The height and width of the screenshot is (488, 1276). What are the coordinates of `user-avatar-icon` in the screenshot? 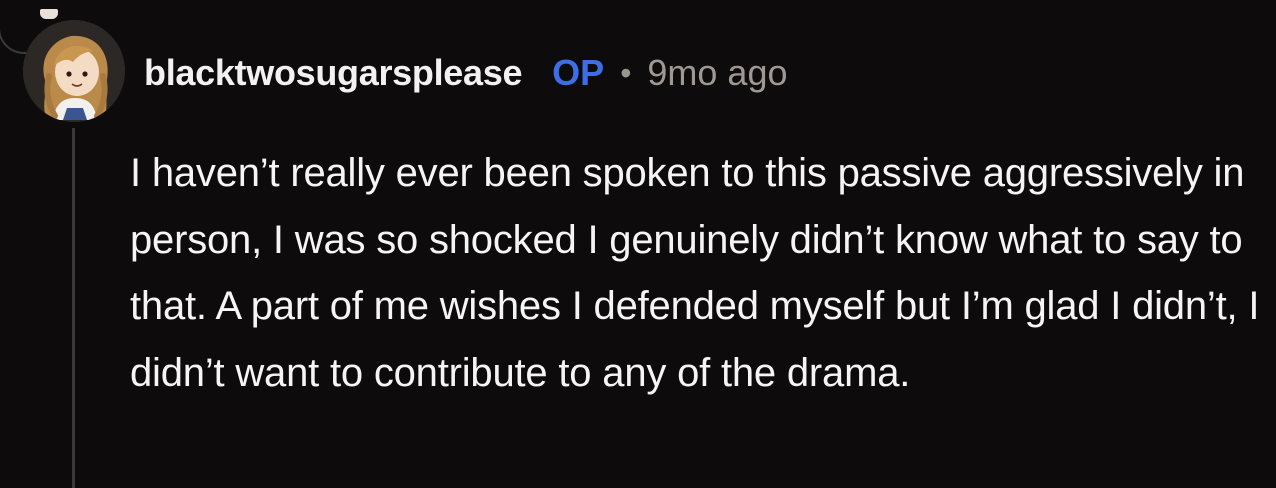 It's located at (74, 71).